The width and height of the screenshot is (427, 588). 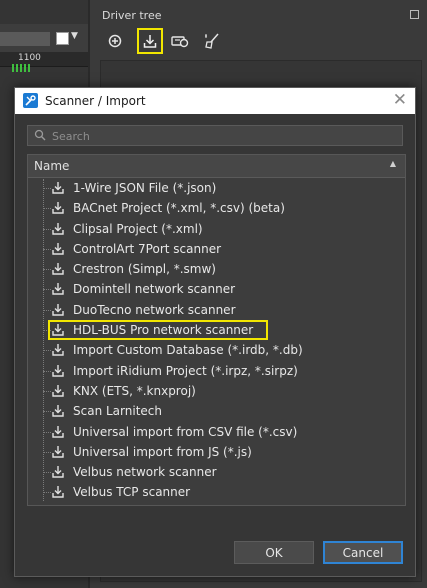 What do you see at coordinates (132, 492) in the screenshot?
I see `list-item-label: Velbus TCP scanner` at bounding box center [132, 492].